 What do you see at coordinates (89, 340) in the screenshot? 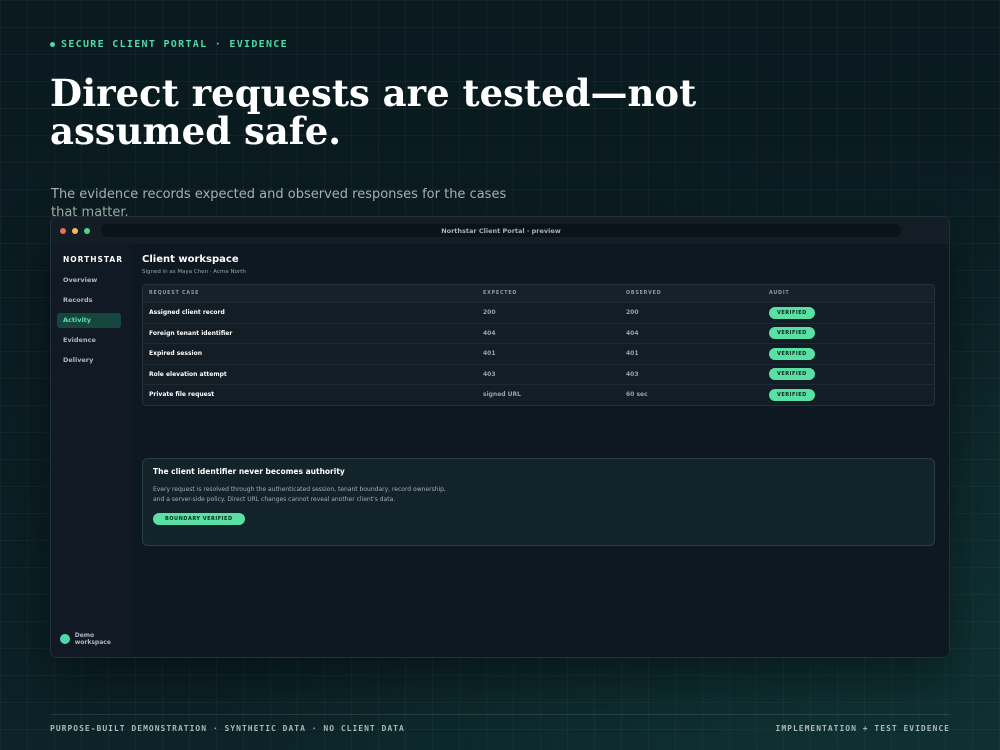
I see `sidebar-item-evidence: Evidence` at bounding box center [89, 340].